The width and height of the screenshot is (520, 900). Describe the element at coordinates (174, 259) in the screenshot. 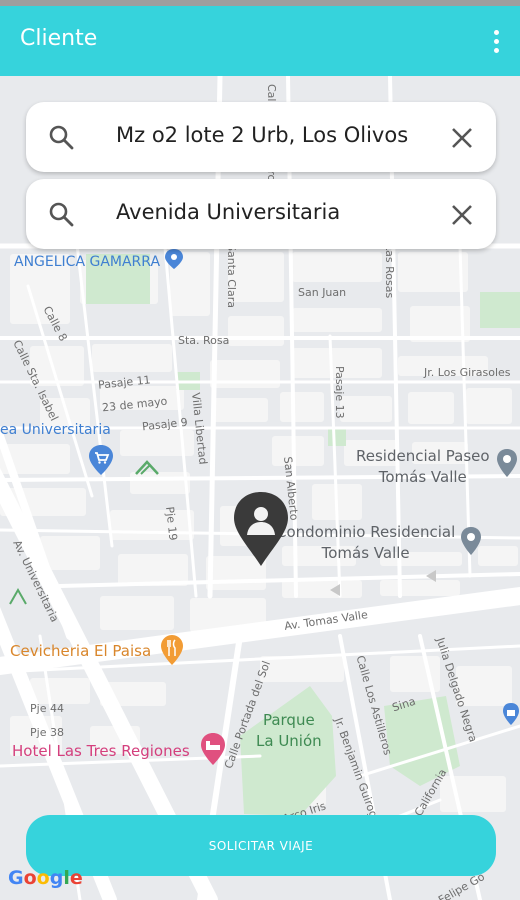

I see `school-icon` at that location.